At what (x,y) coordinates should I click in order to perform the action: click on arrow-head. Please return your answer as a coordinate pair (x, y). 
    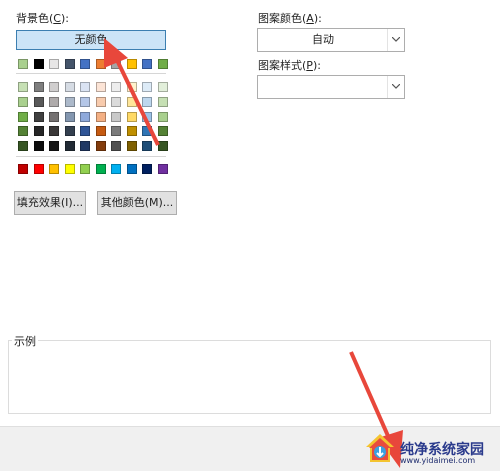
    Looking at the image, I should click on (116, 53).